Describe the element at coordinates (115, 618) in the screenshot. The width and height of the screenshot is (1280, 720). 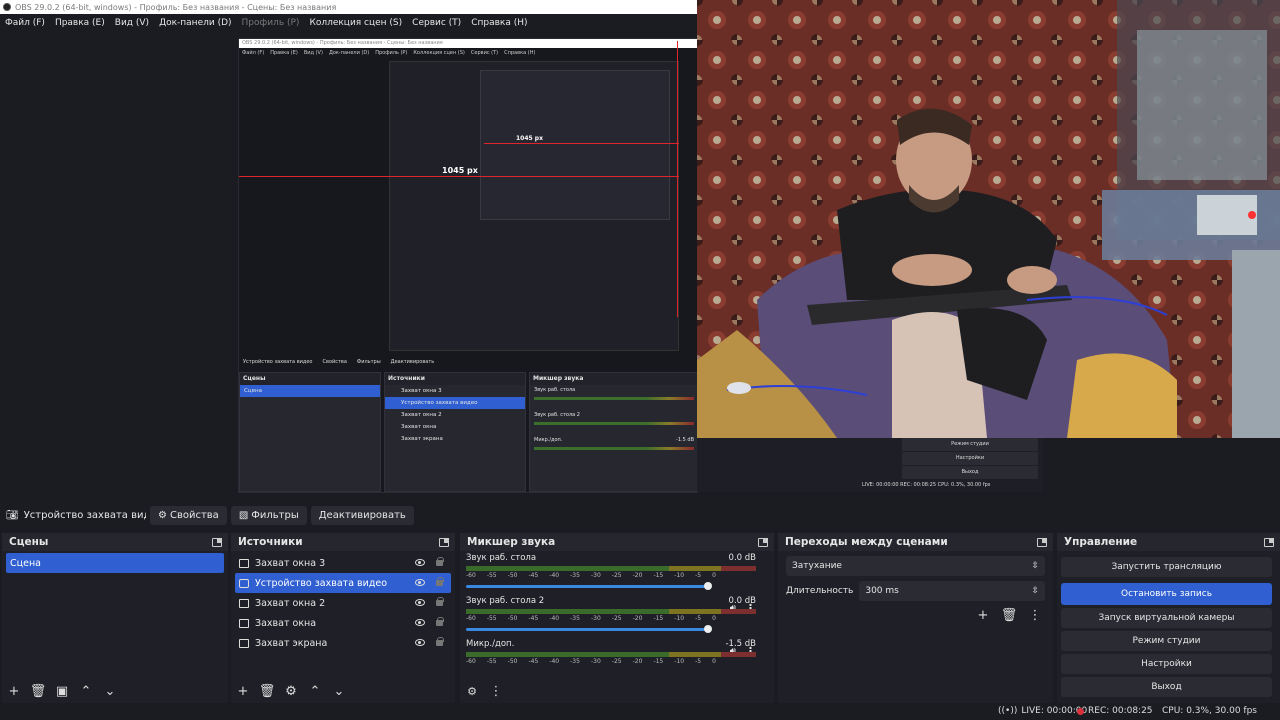
I see `scenes-dock: Сцены Сцена + 🗑︎ ▣ ⌃ ⌄` at that location.